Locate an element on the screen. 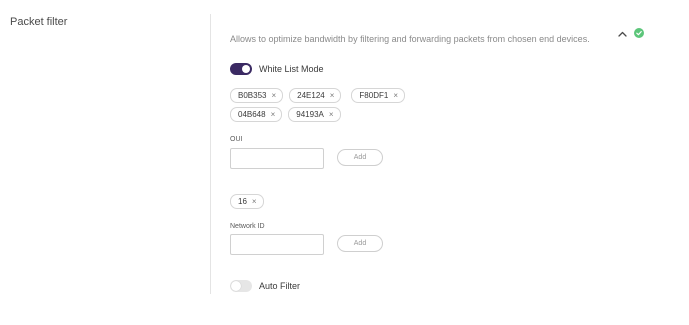 This screenshot has width=689, height=325. oui-chip: 24E124 × is located at coordinates (315, 95).